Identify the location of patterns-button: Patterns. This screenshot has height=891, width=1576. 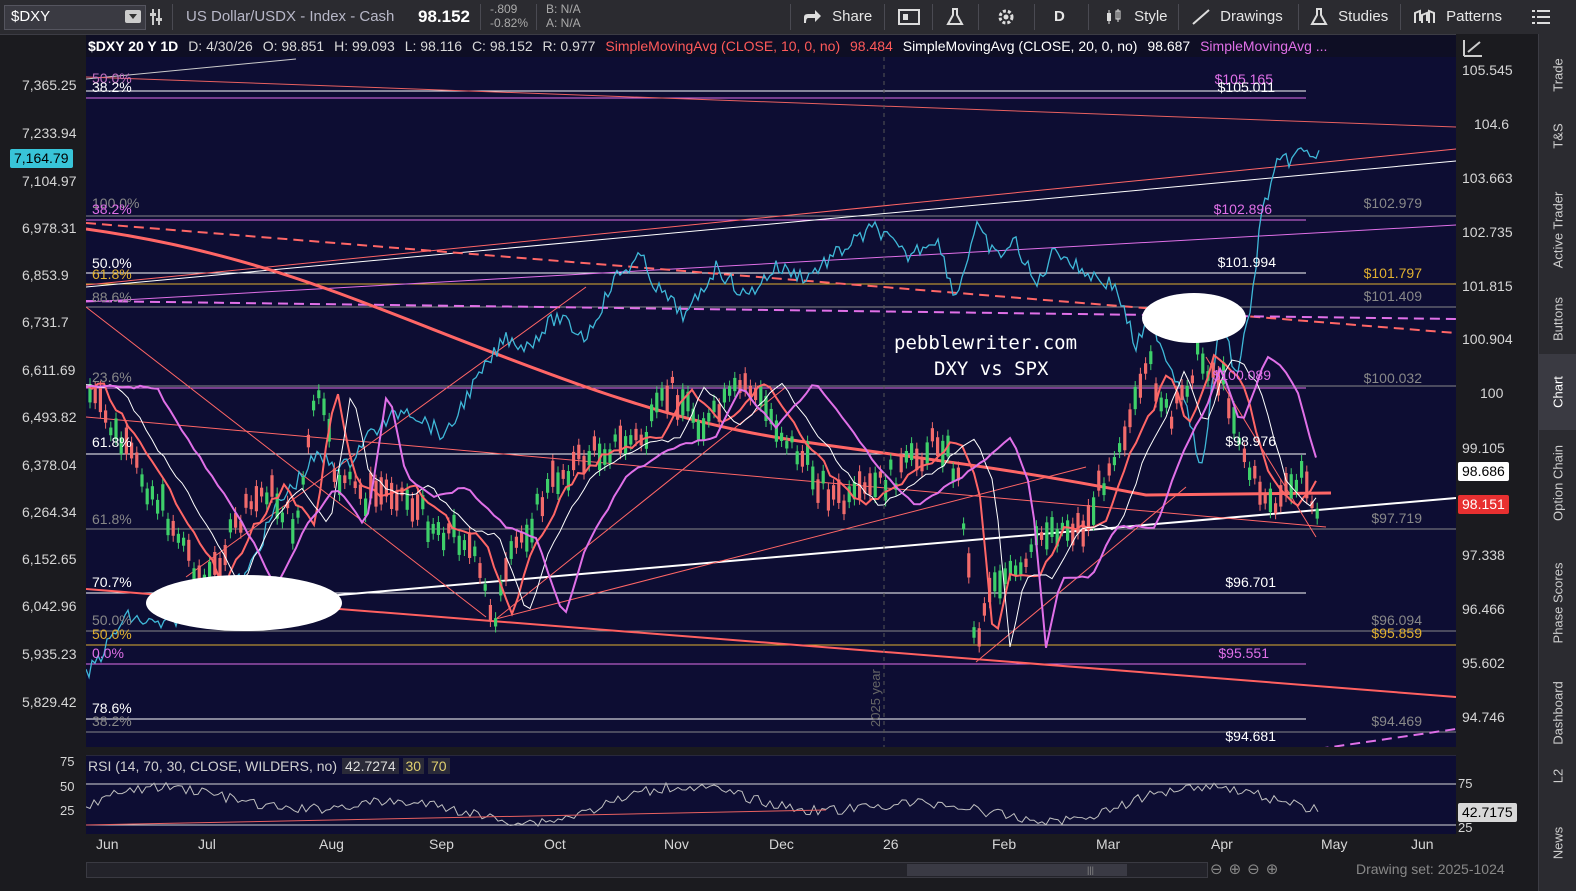
(1458, 17).